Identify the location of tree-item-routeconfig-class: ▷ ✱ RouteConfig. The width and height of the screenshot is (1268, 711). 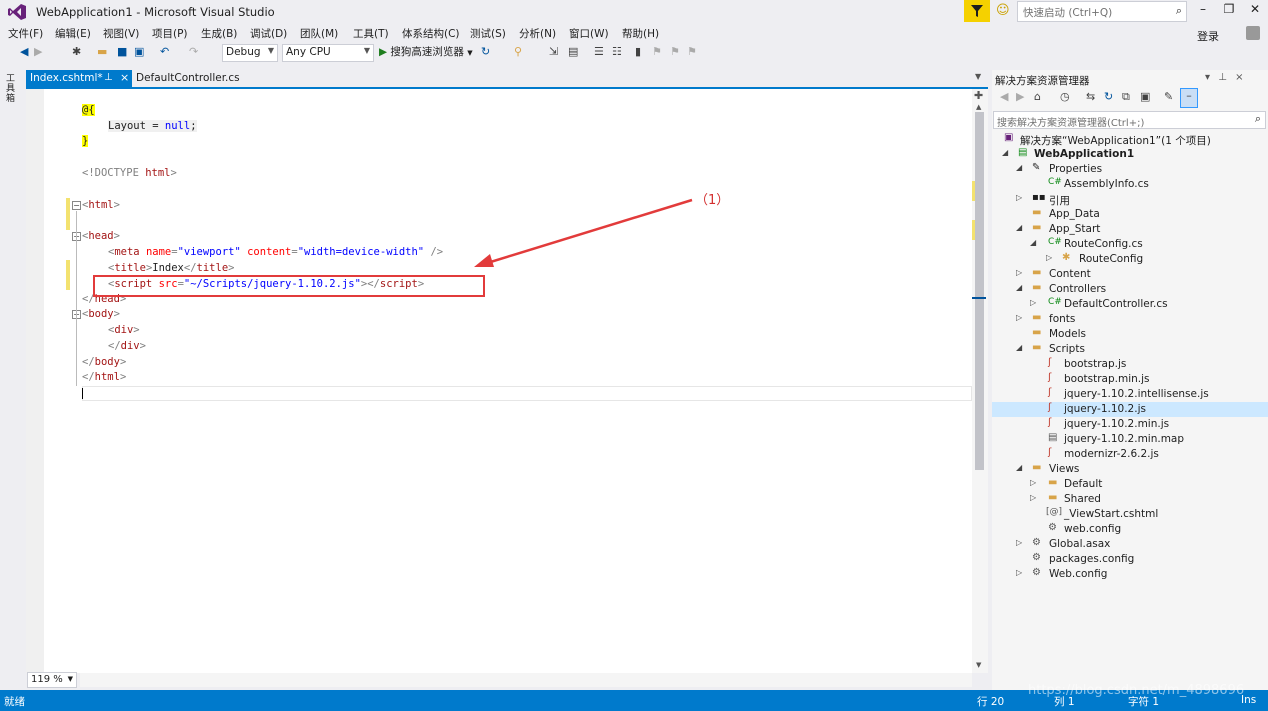
(1130, 259).